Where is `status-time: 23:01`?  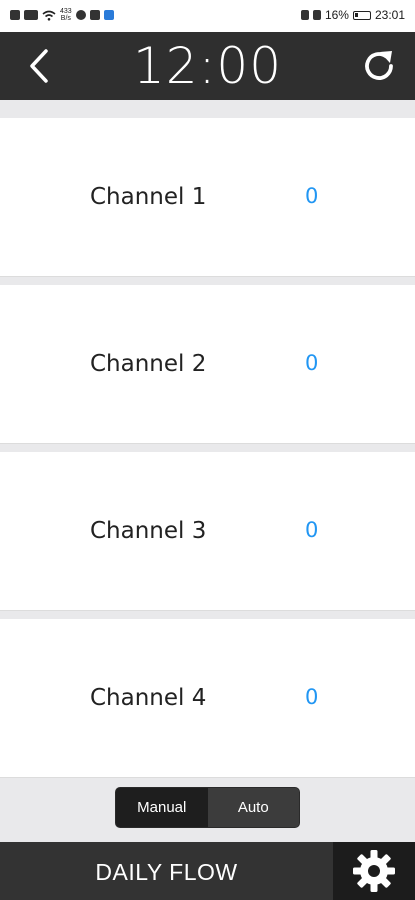
status-time: 23:01 is located at coordinates (389, 15).